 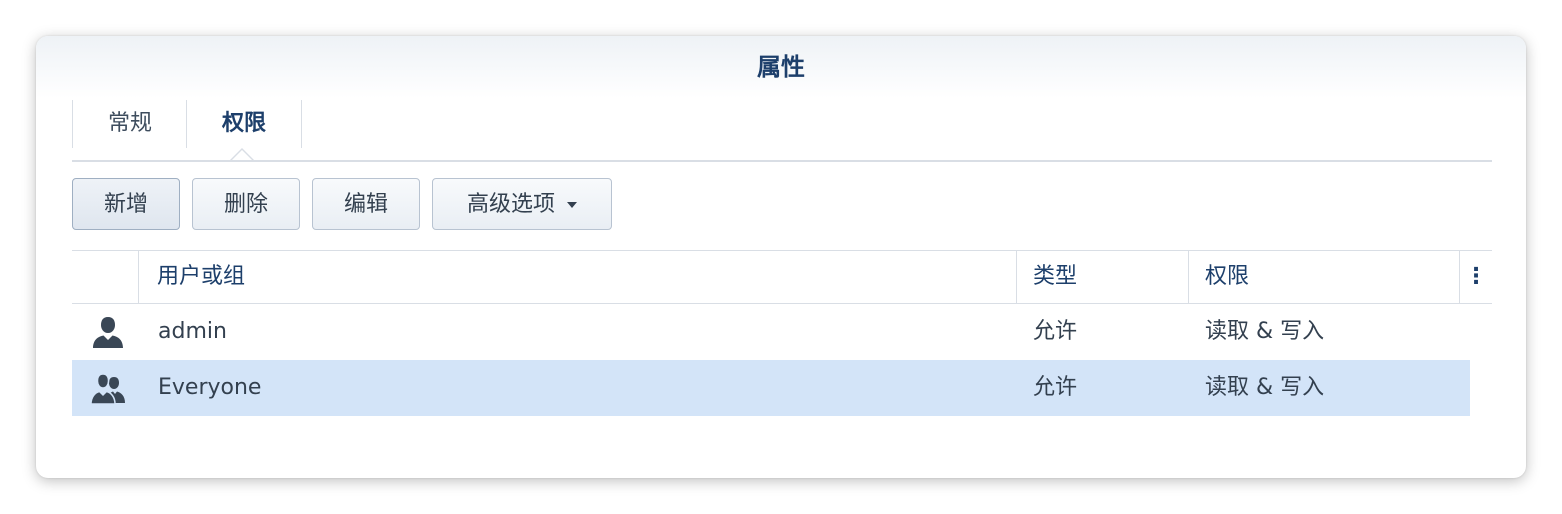 What do you see at coordinates (781, 67) in the screenshot?
I see `dialog-title: 属性` at bounding box center [781, 67].